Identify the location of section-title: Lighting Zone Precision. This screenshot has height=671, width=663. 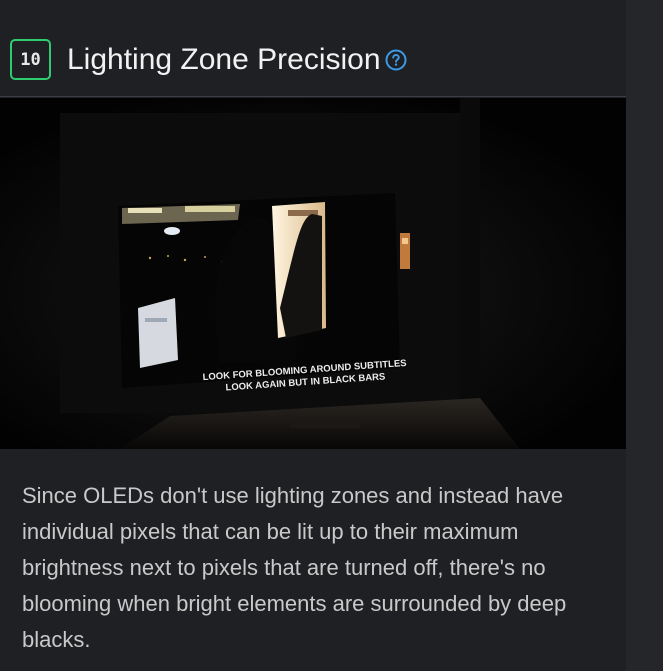
(224, 59).